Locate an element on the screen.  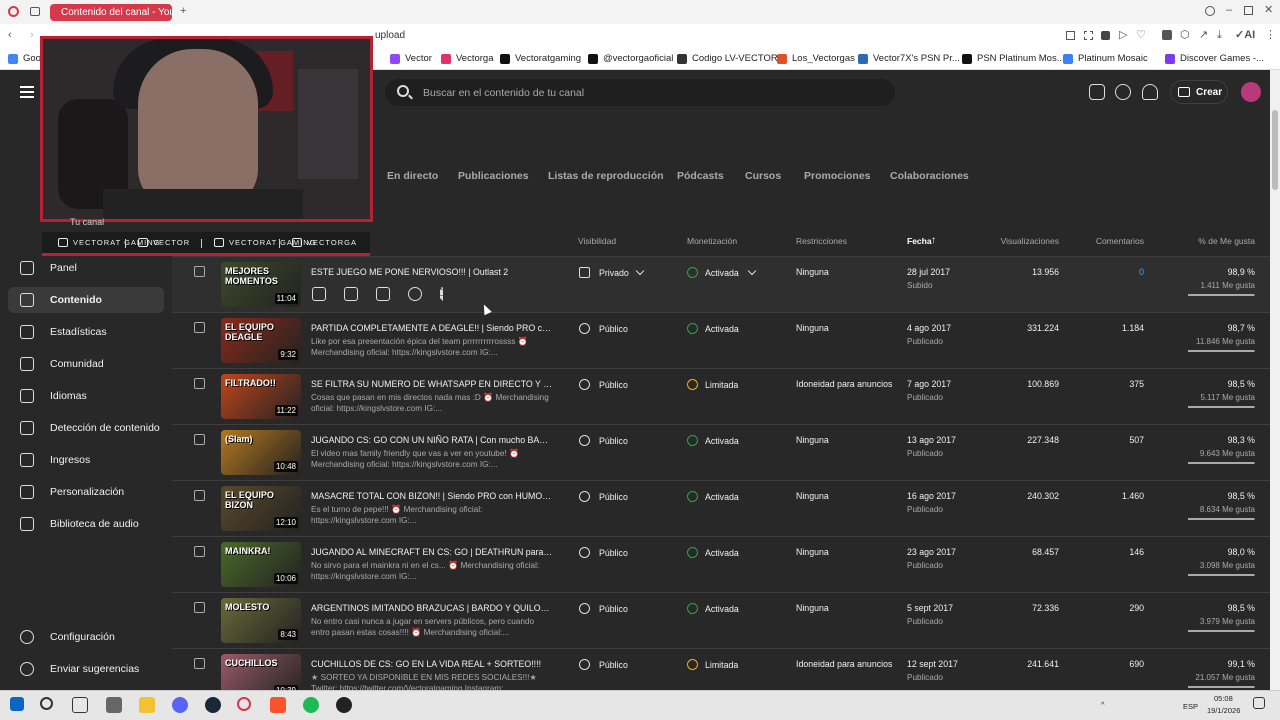
column-header-fecha: Fecha is located at coordinates (919, 241).